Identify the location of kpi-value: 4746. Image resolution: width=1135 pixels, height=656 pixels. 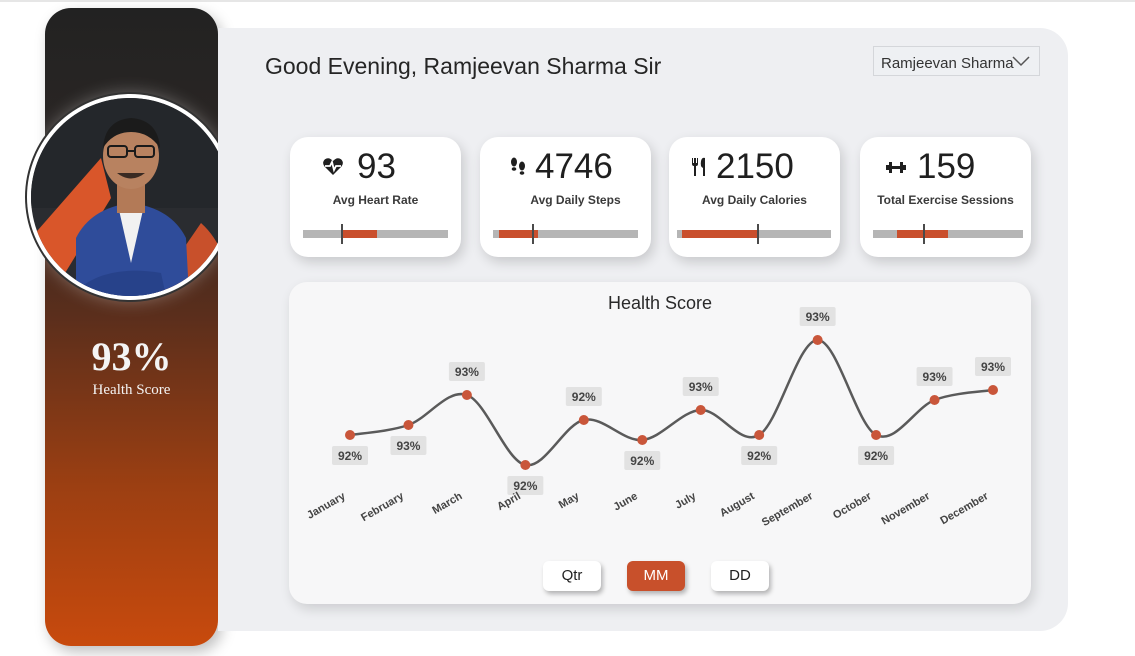
(574, 166).